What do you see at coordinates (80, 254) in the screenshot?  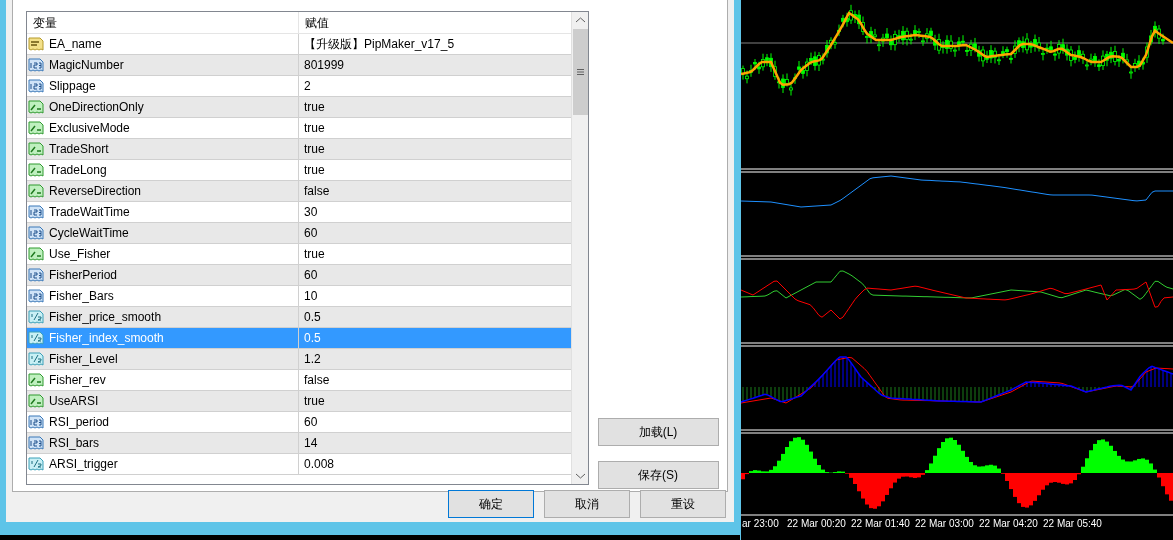 I see `variable-name: Use_Fisher` at bounding box center [80, 254].